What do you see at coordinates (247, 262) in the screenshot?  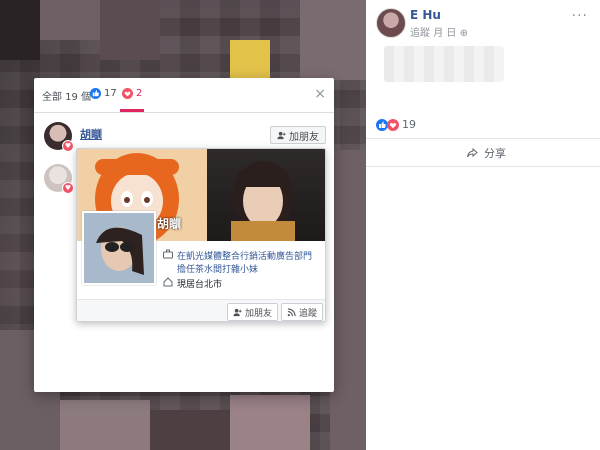 I see `work-text: 在凱光媒體整合行銷活動廣告部門擔任茶水間打雜小妹` at bounding box center [247, 262].